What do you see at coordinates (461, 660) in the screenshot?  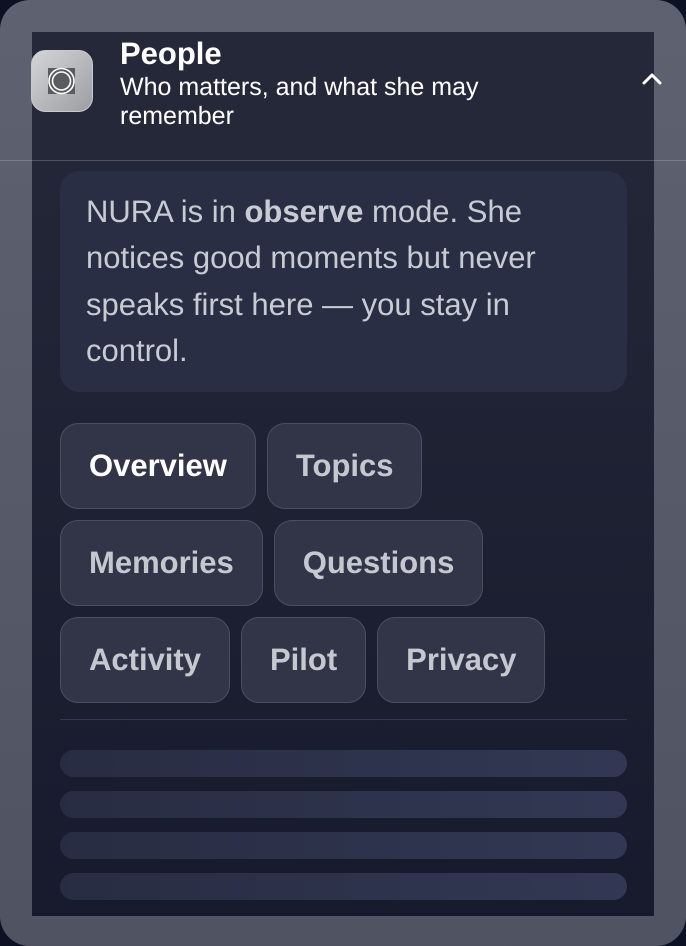 I see `tab: Privacy` at bounding box center [461, 660].